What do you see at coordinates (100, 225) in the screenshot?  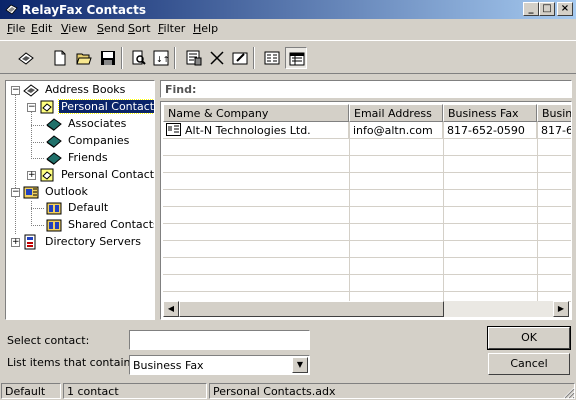 I see `tree-node-shared-contacts: Shared Contacts` at bounding box center [100, 225].